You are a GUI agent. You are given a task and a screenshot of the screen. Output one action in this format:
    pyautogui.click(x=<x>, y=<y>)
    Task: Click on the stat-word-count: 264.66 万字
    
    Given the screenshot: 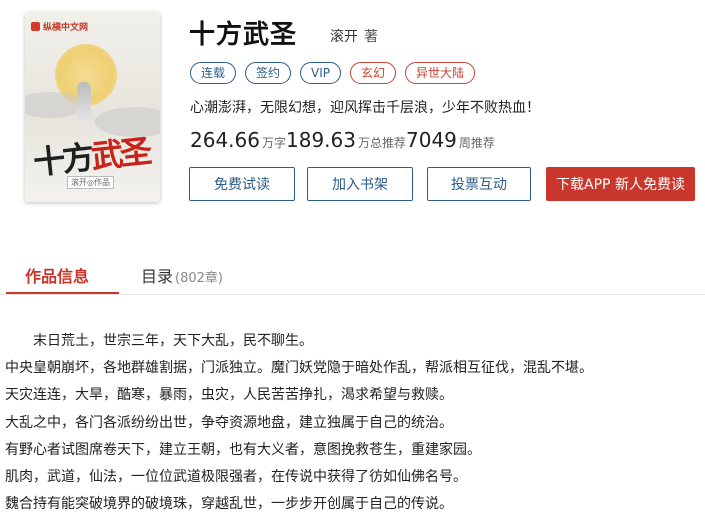 What is the action you would take?
    pyautogui.click(x=238, y=140)
    